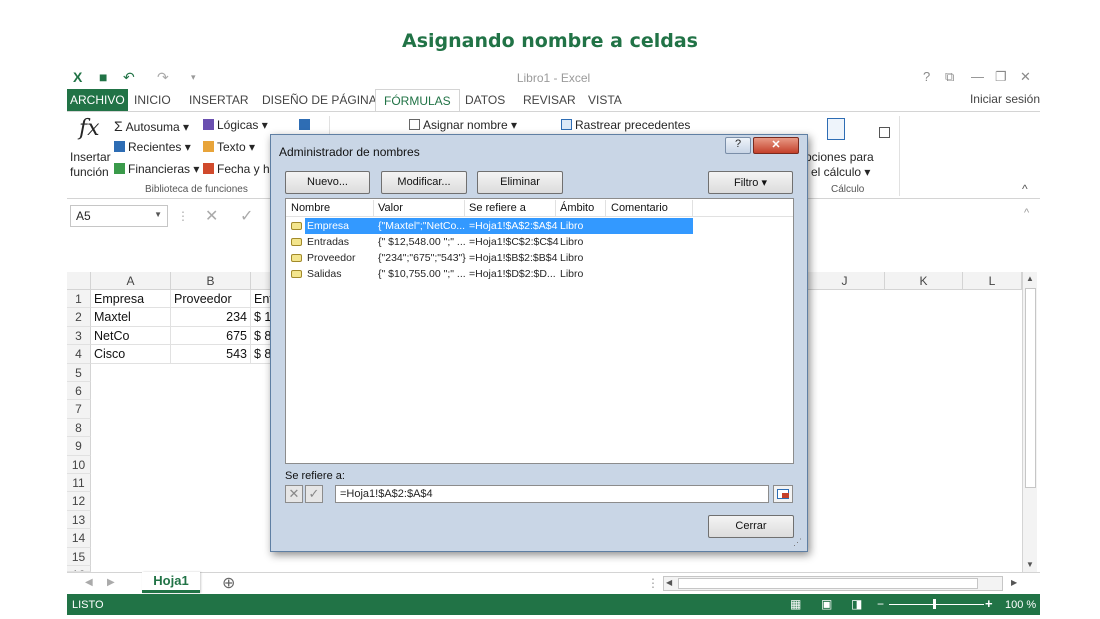 The height and width of the screenshot is (619, 1100). I want to click on row-header: 13, so click(79, 520).